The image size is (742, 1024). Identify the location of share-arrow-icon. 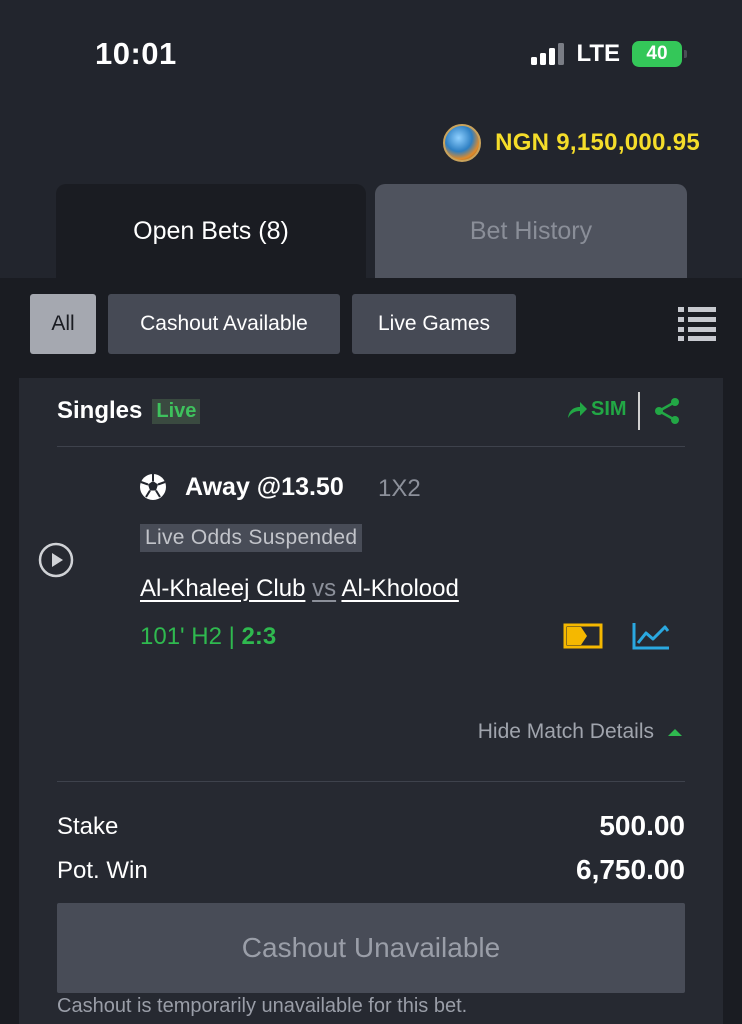
(577, 409).